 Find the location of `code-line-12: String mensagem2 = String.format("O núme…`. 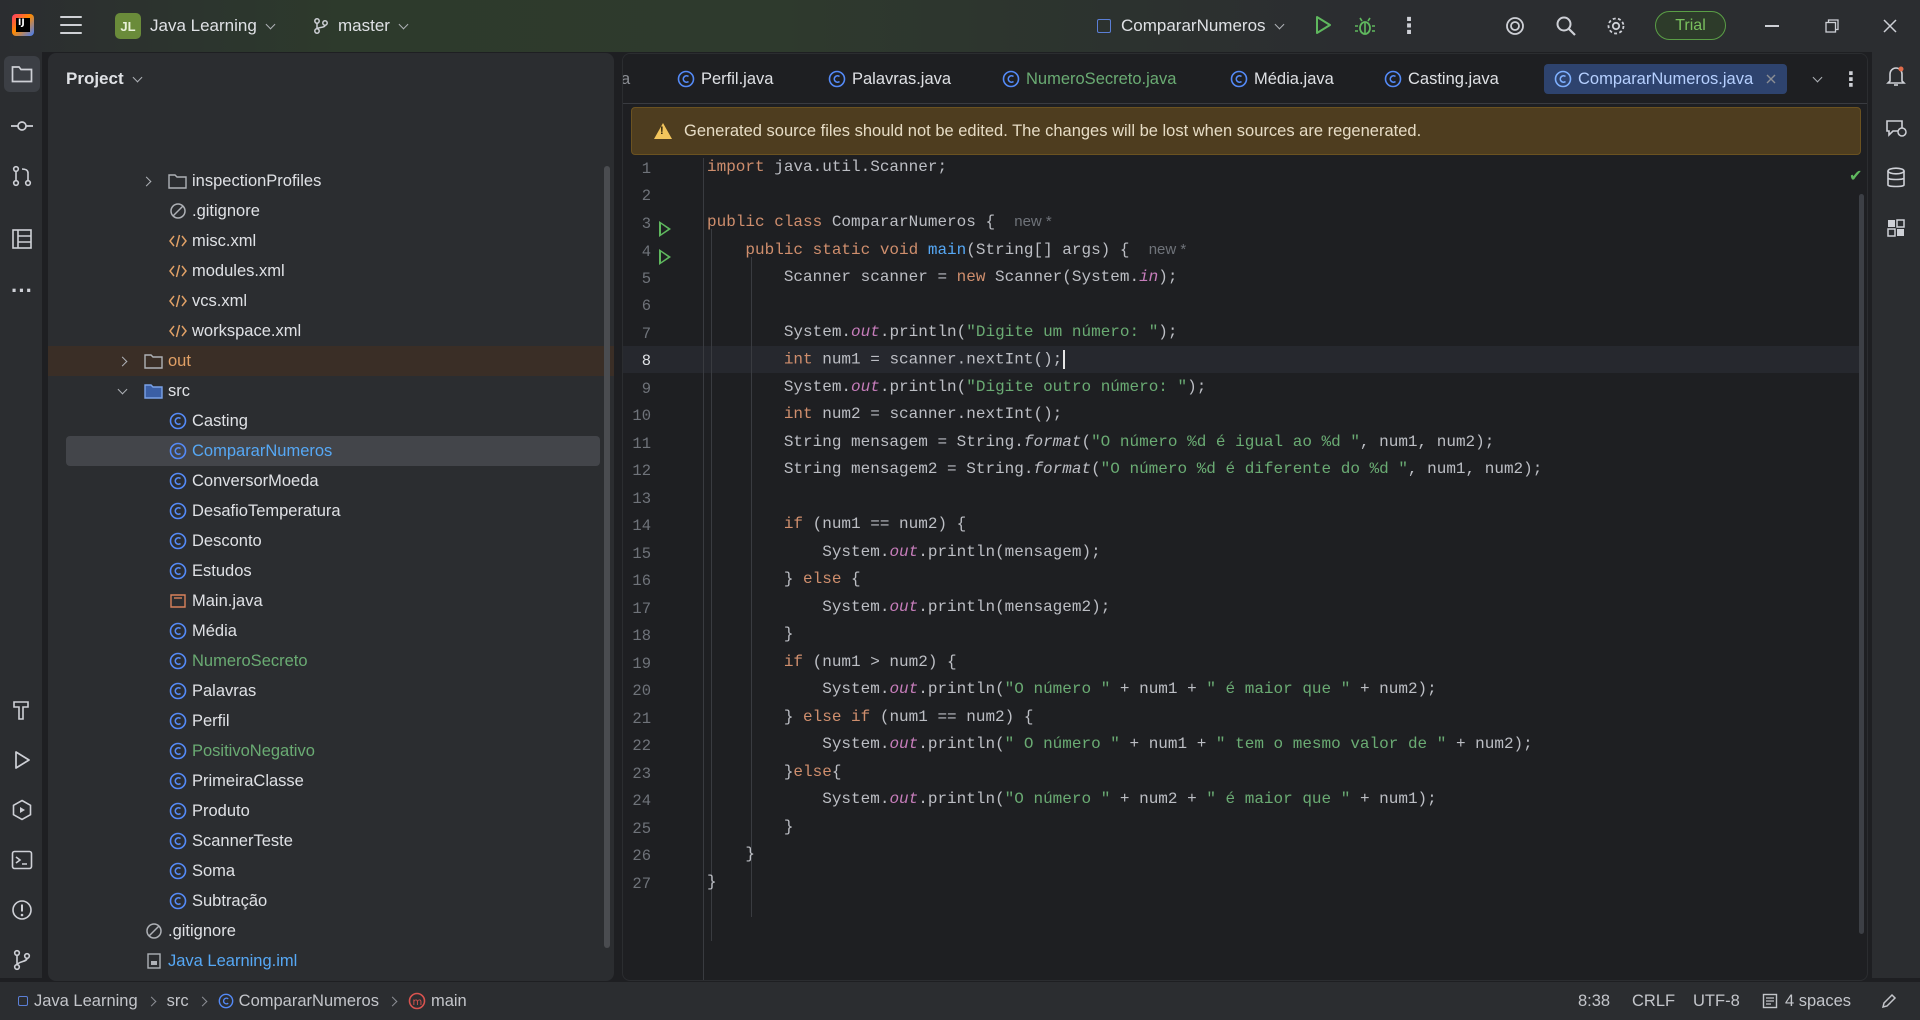

code-line-12: String mensagem2 = String.format("O núme… is located at coordinates (1125, 469).